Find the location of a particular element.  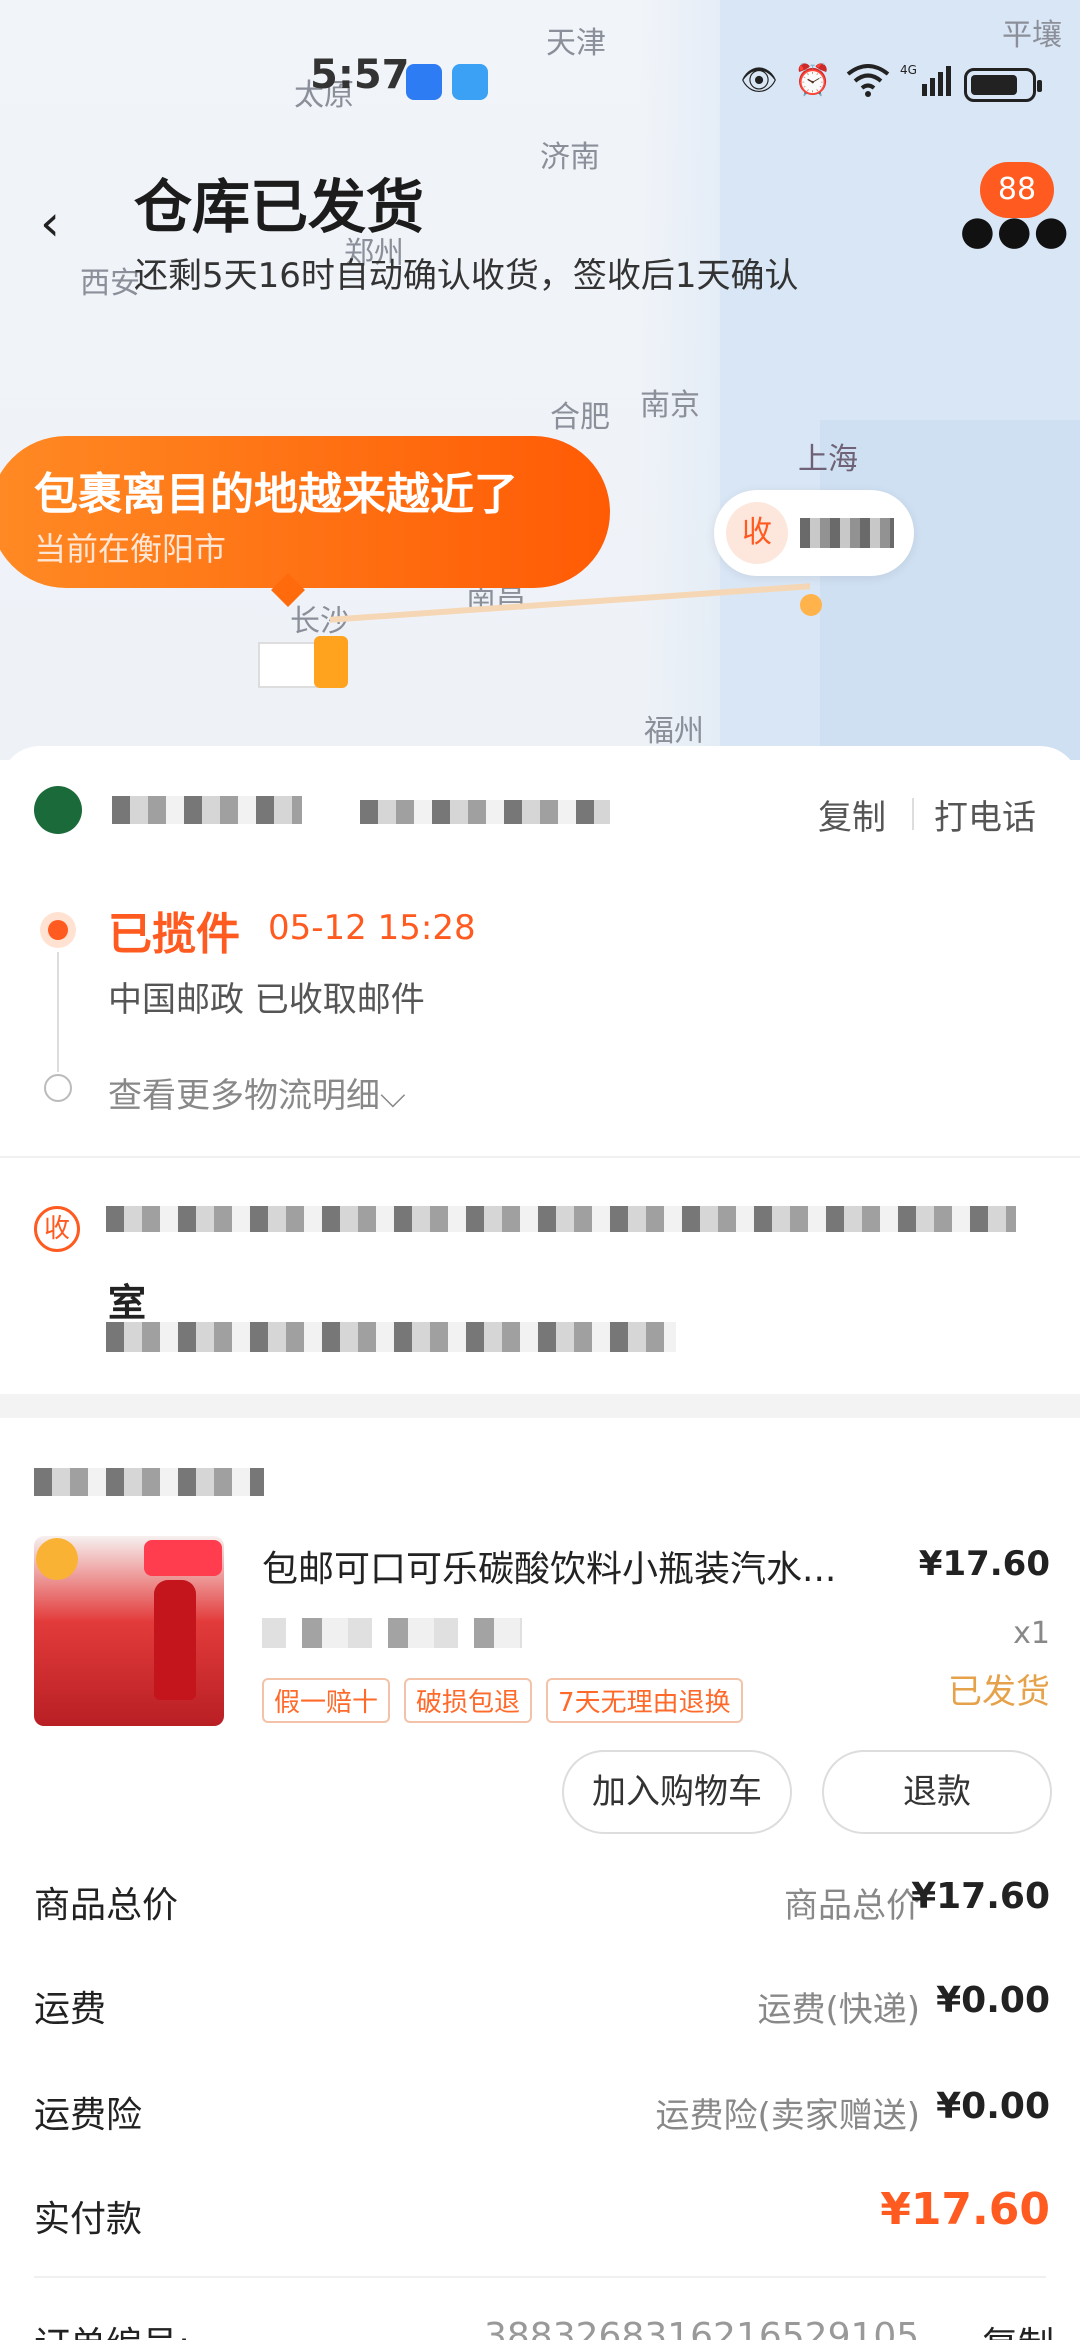

add-to-cart-button: 加入购物车 is located at coordinates (677, 1792).